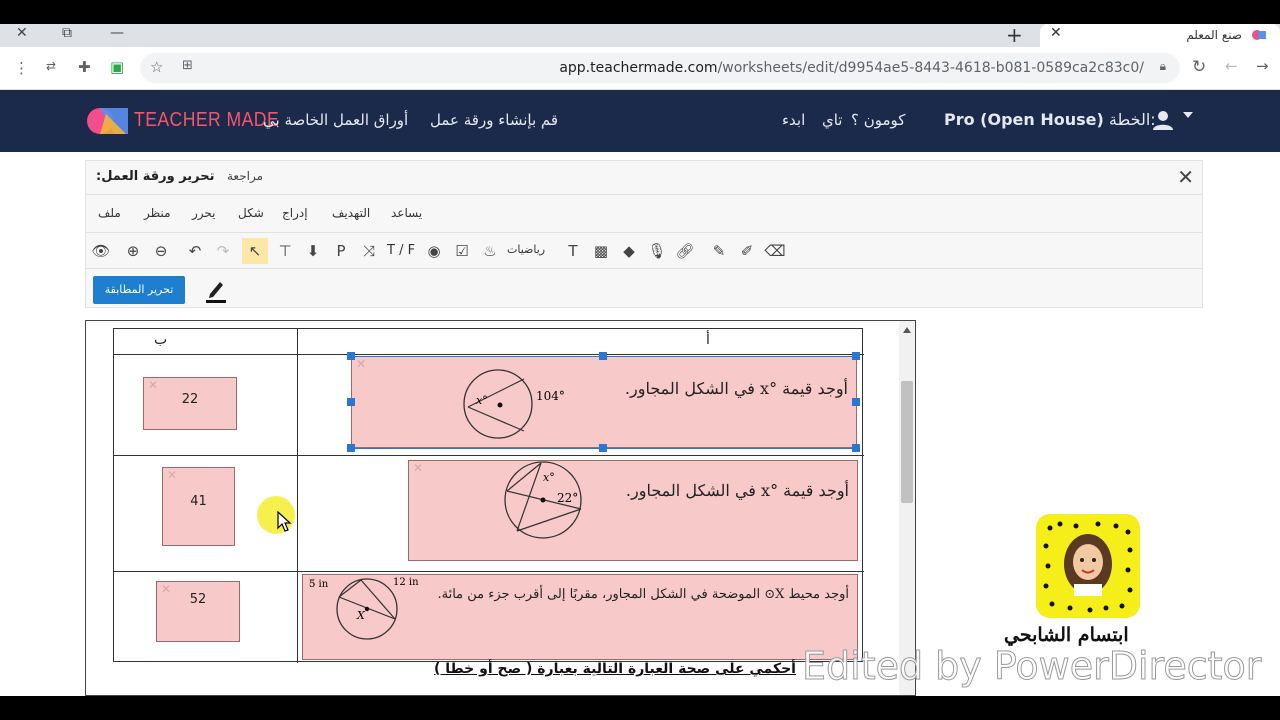 The image size is (1280, 720). Describe the element at coordinates (117, 67) in the screenshot. I see `extension-green-icon: ▣` at that location.